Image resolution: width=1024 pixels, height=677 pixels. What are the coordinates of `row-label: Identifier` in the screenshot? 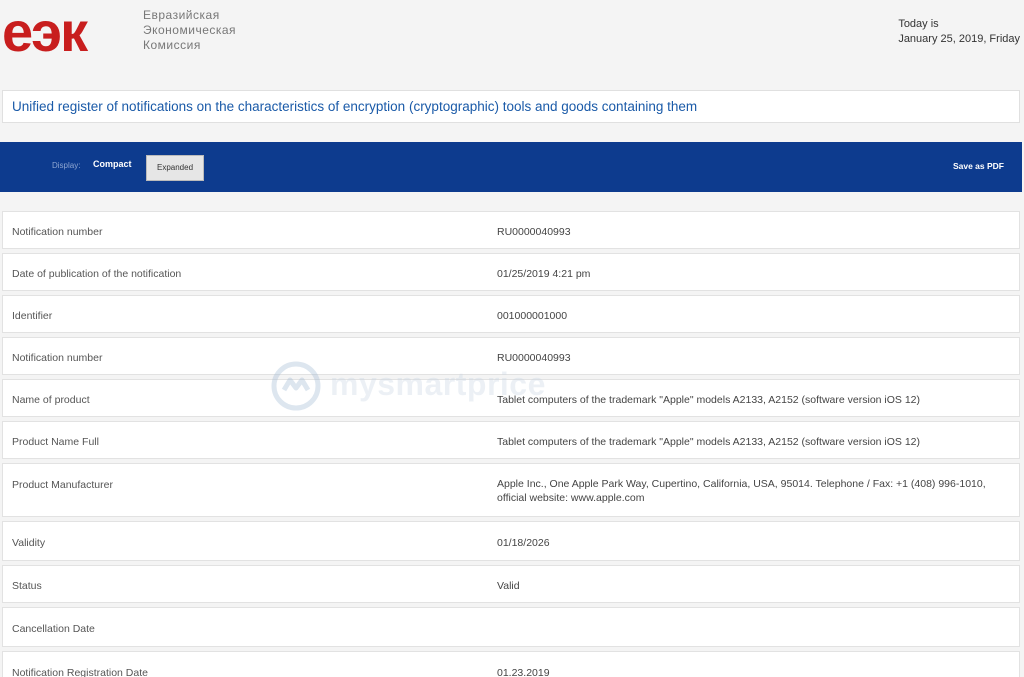 It's located at (32, 316).